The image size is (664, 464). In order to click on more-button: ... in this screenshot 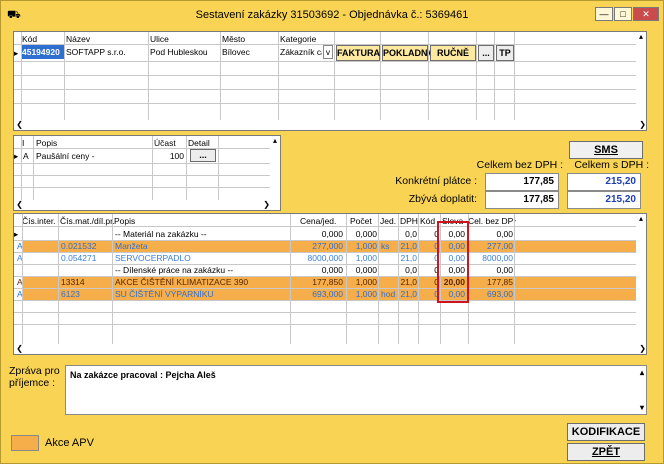, I will do `click(486, 53)`.